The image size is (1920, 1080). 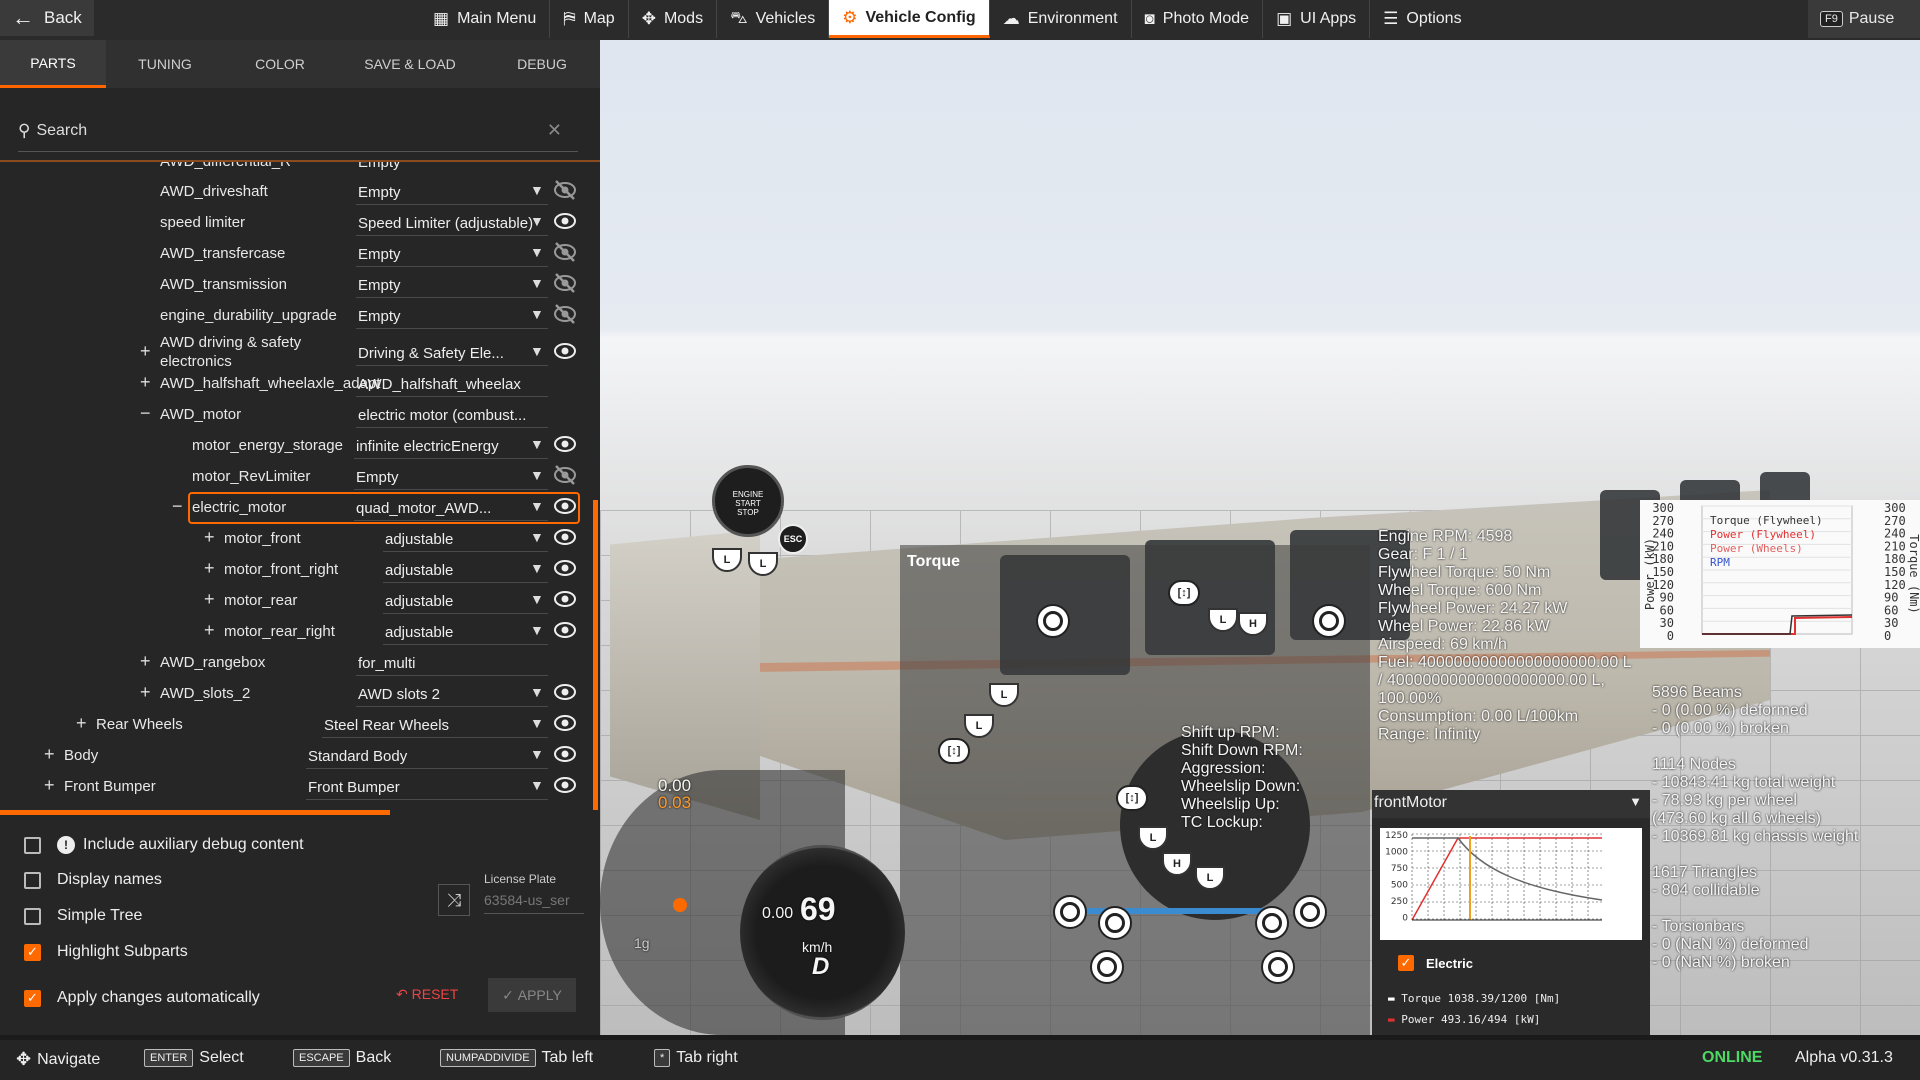 I want to click on display-names-option: Display names, so click(x=93, y=880).